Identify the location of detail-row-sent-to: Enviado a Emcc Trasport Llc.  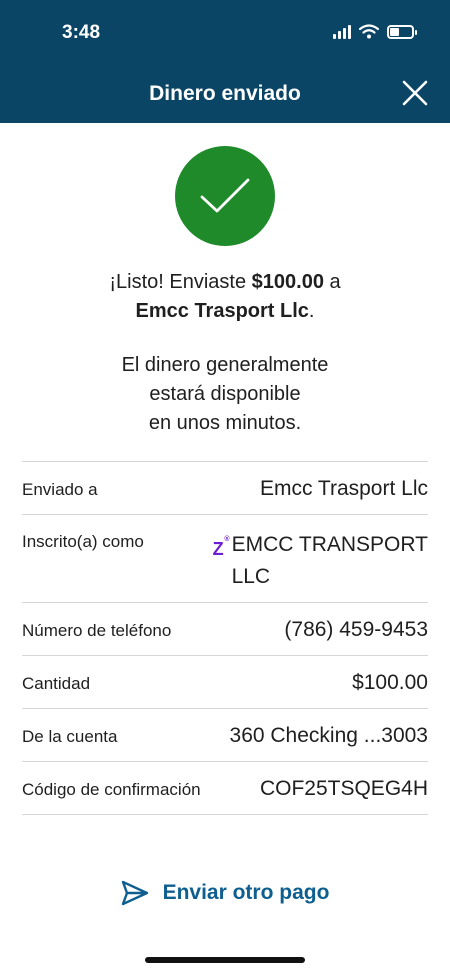
(225, 488).